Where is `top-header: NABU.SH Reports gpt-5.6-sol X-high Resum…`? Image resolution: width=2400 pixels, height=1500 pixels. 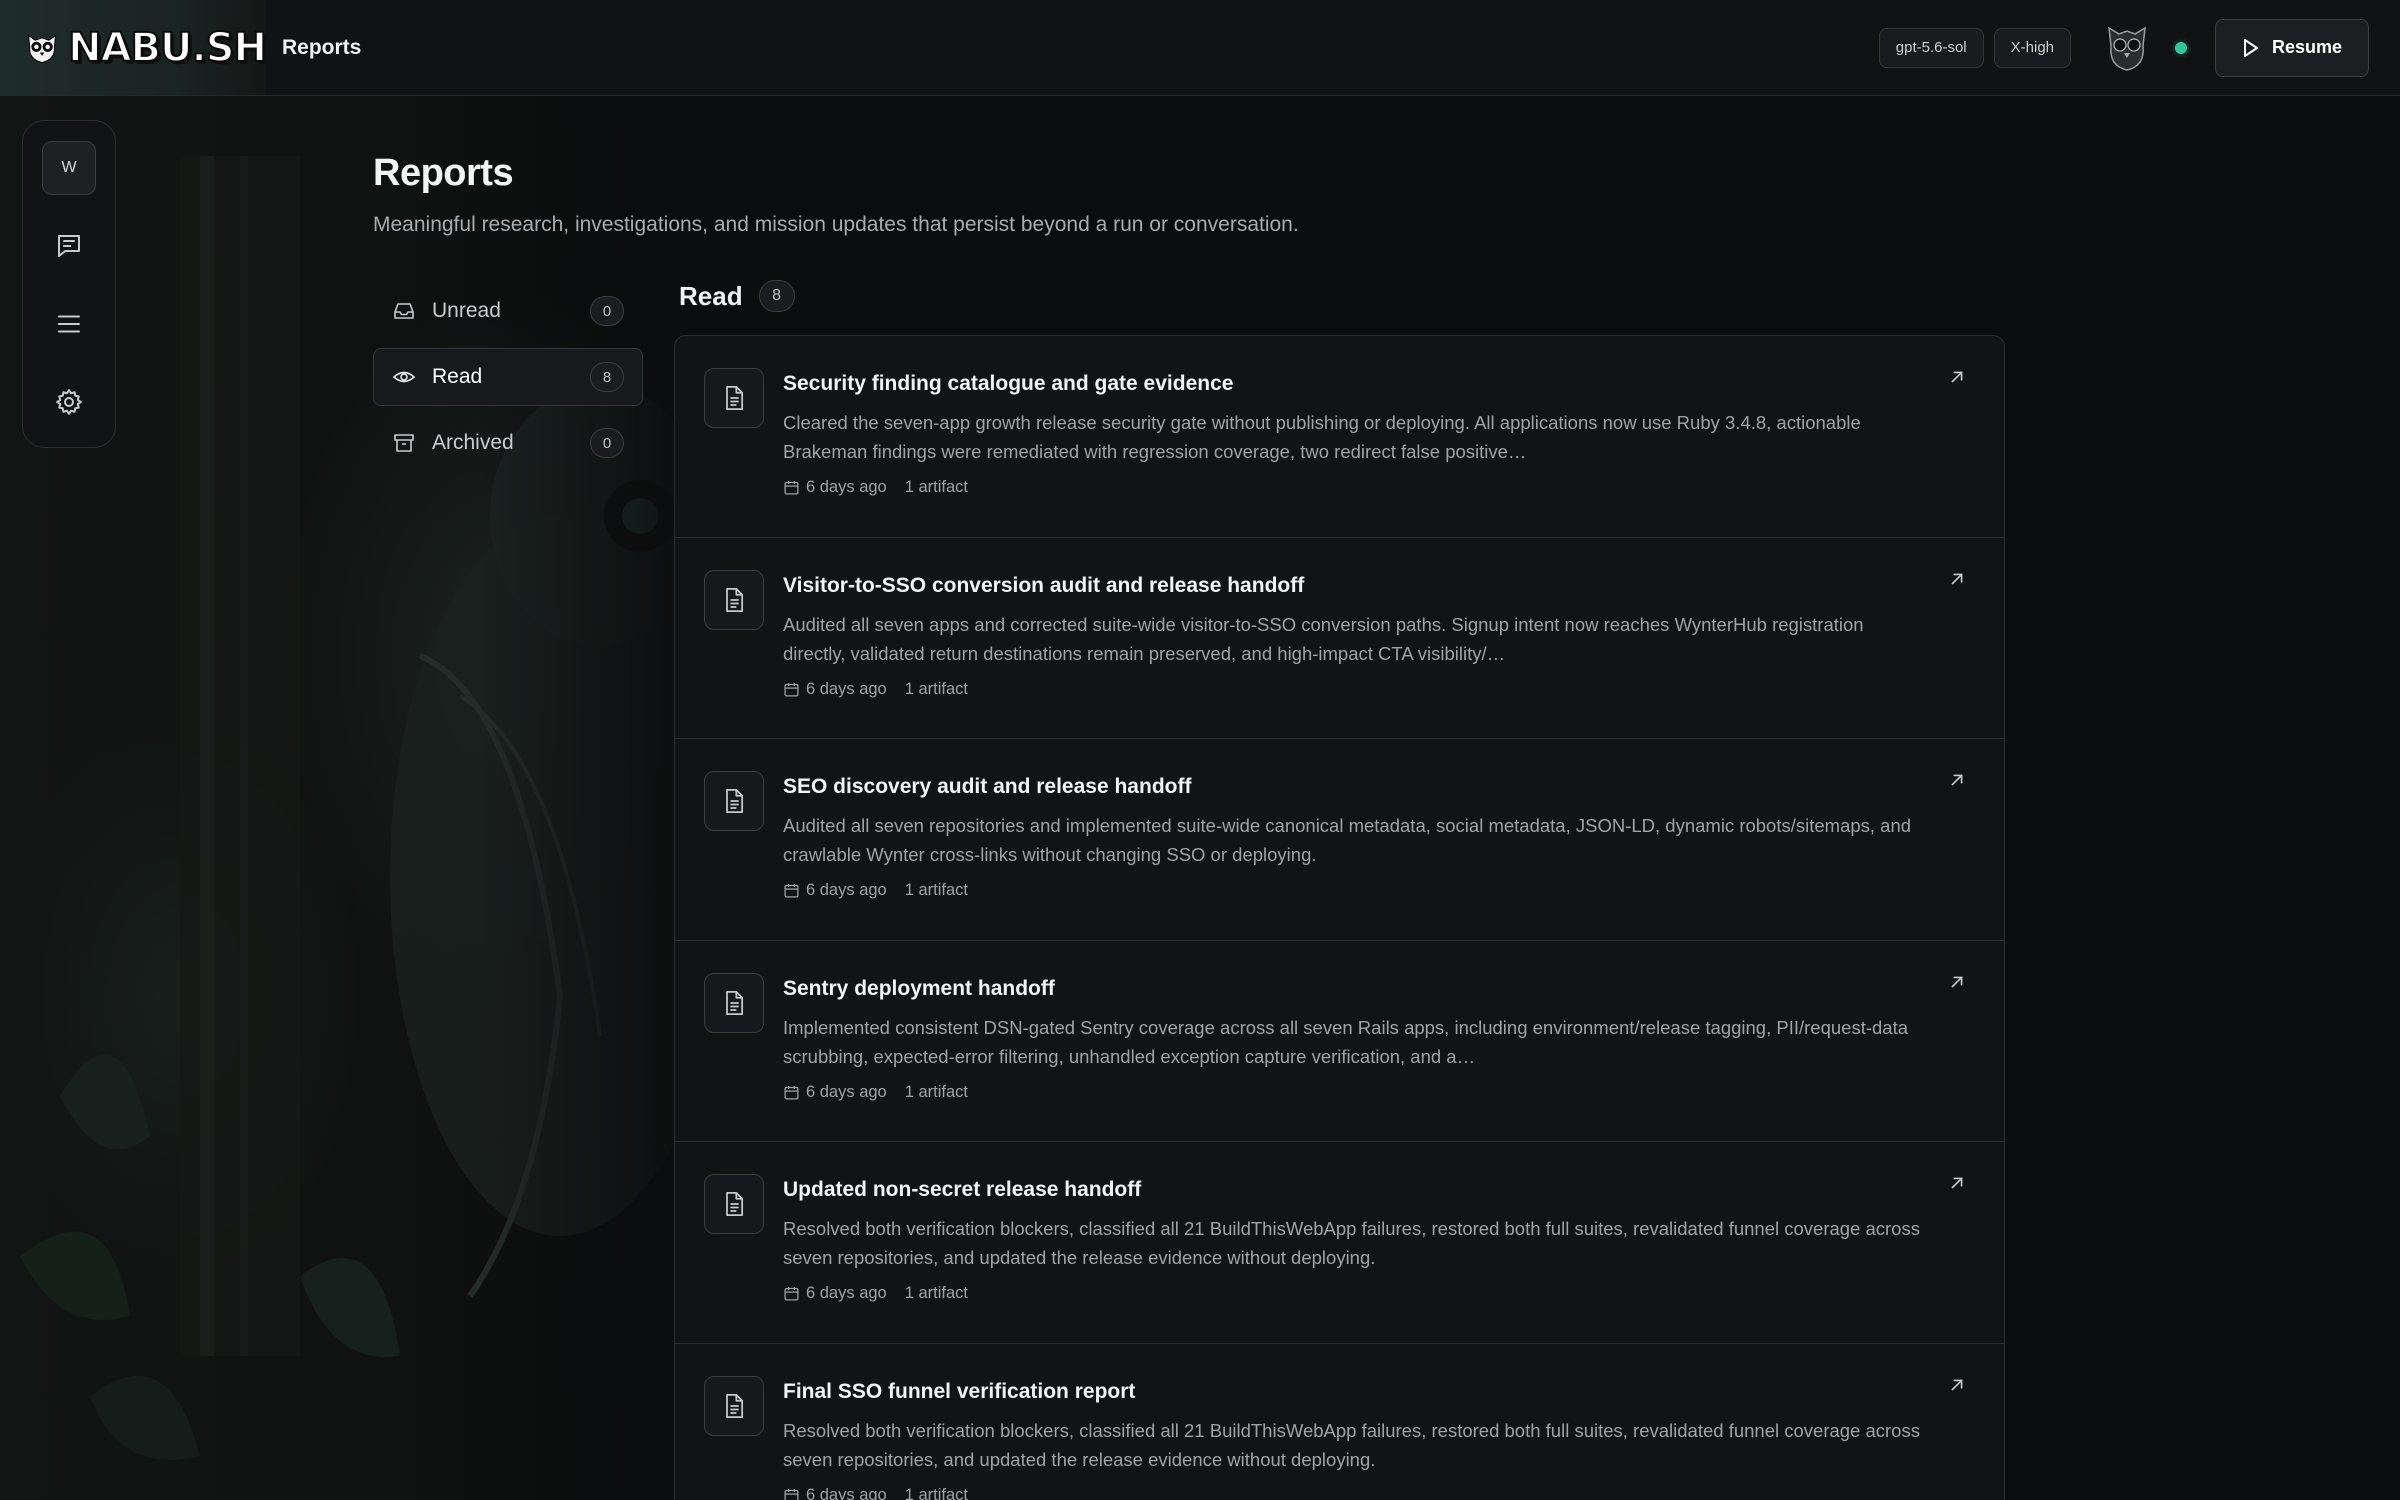
top-header: NABU.SH Reports gpt-5.6-sol X-high Resum… is located at coordinates (1200, 48).